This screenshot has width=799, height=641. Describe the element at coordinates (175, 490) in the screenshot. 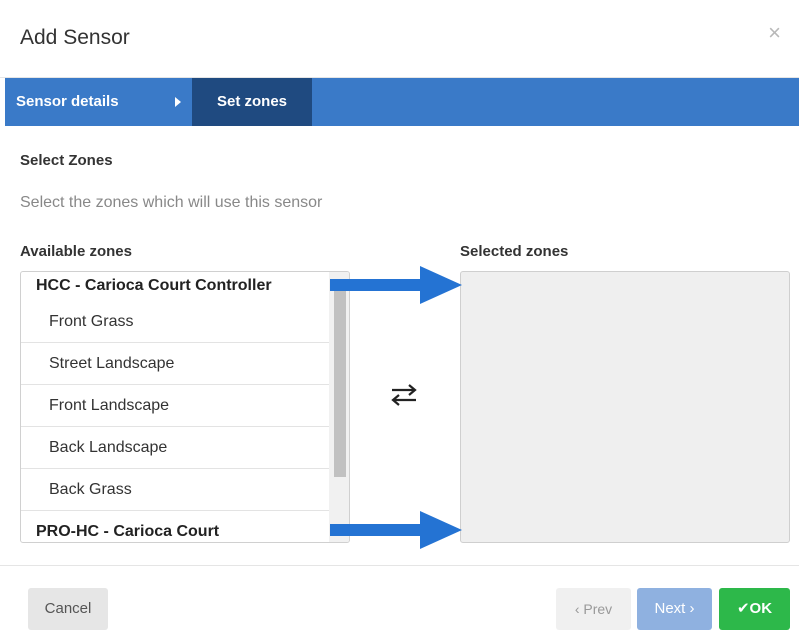

I see `zone-item-back-grass: Back Grass` at that location.